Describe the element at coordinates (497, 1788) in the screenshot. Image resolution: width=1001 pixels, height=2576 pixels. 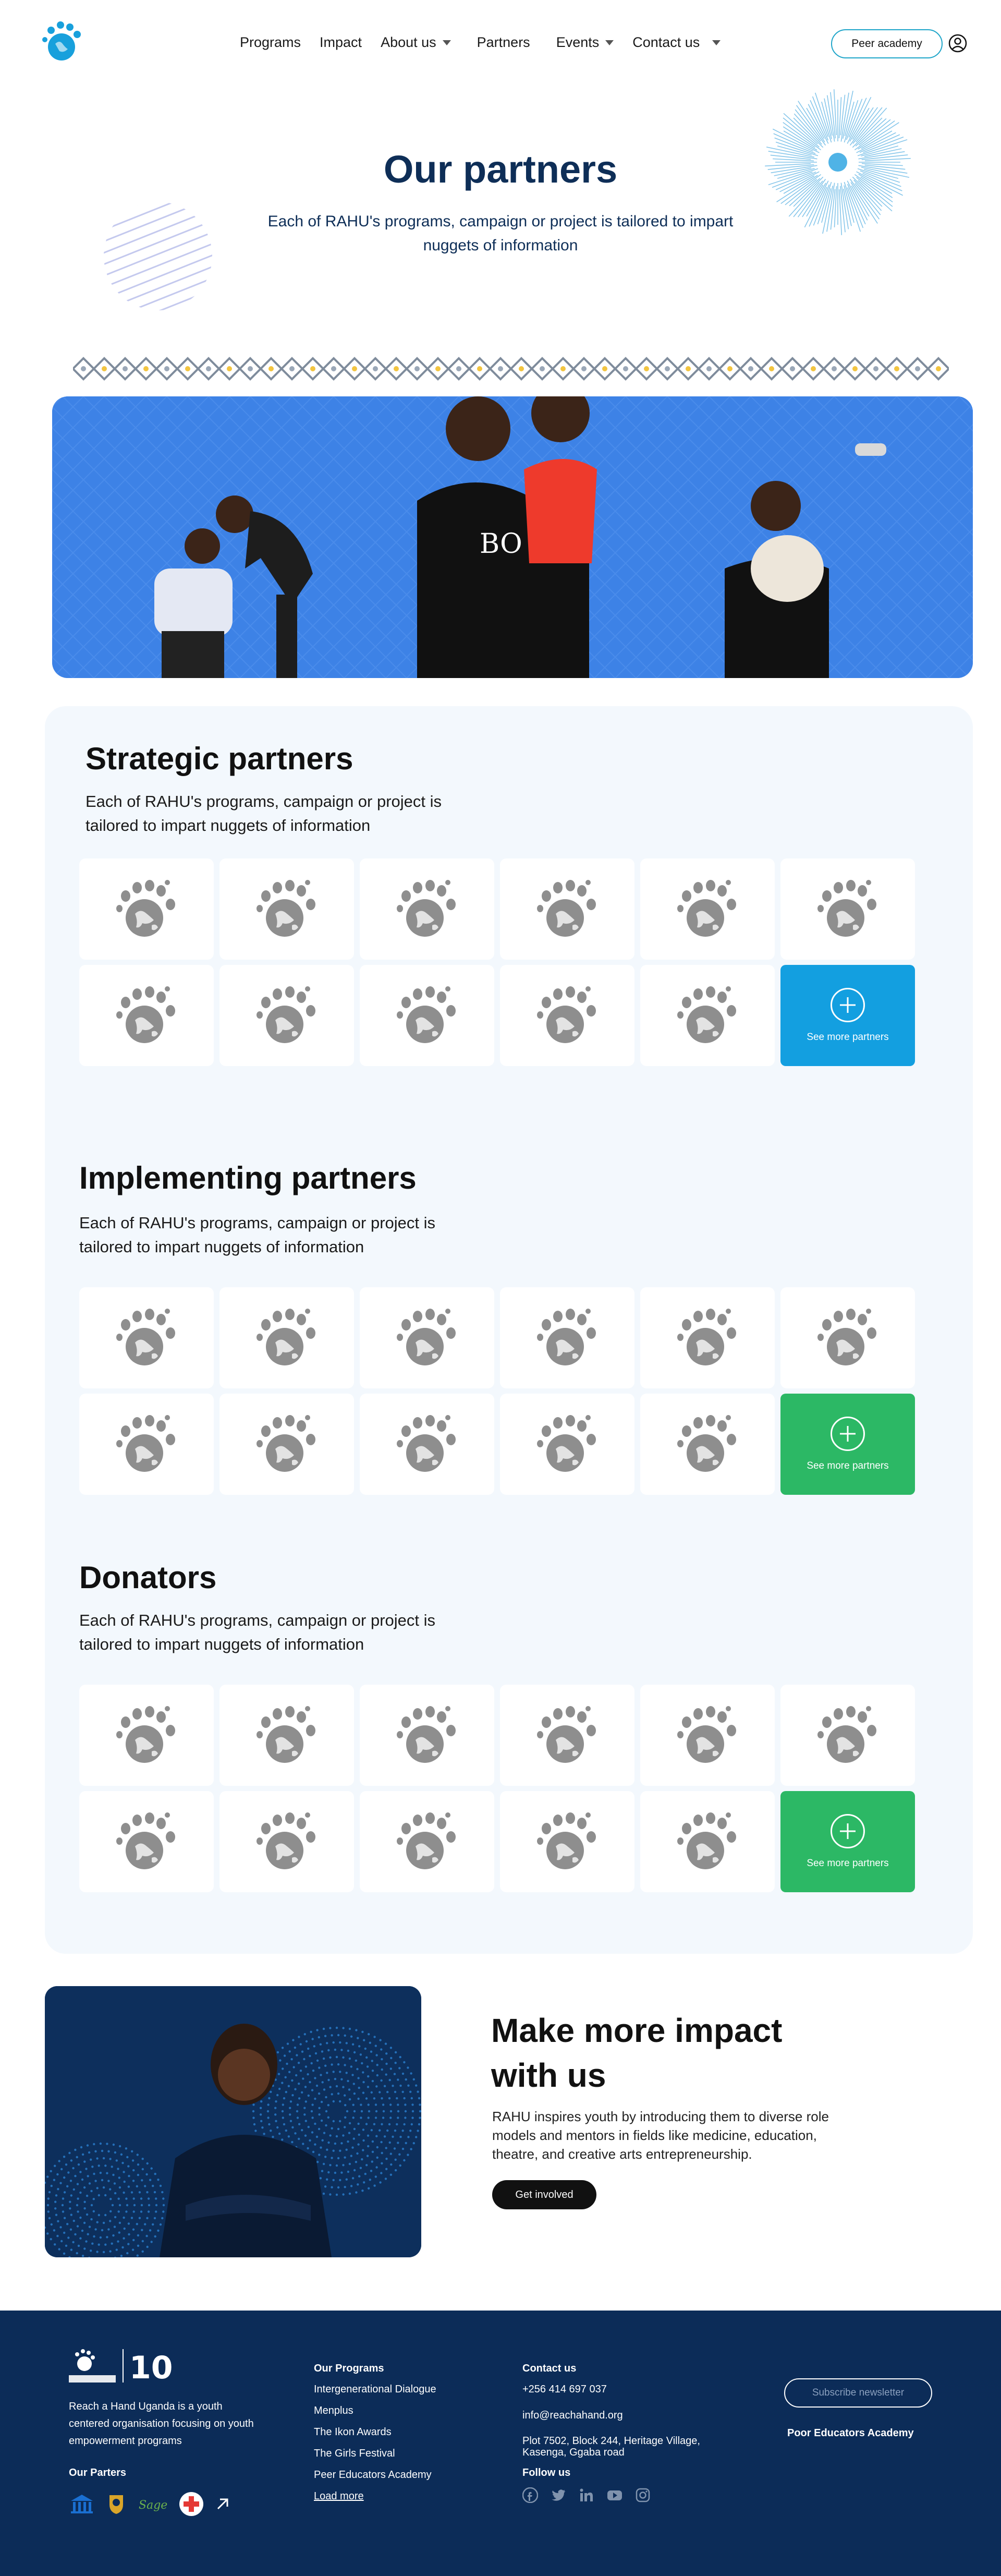
I see `donators-grid: See more partners` at that location.